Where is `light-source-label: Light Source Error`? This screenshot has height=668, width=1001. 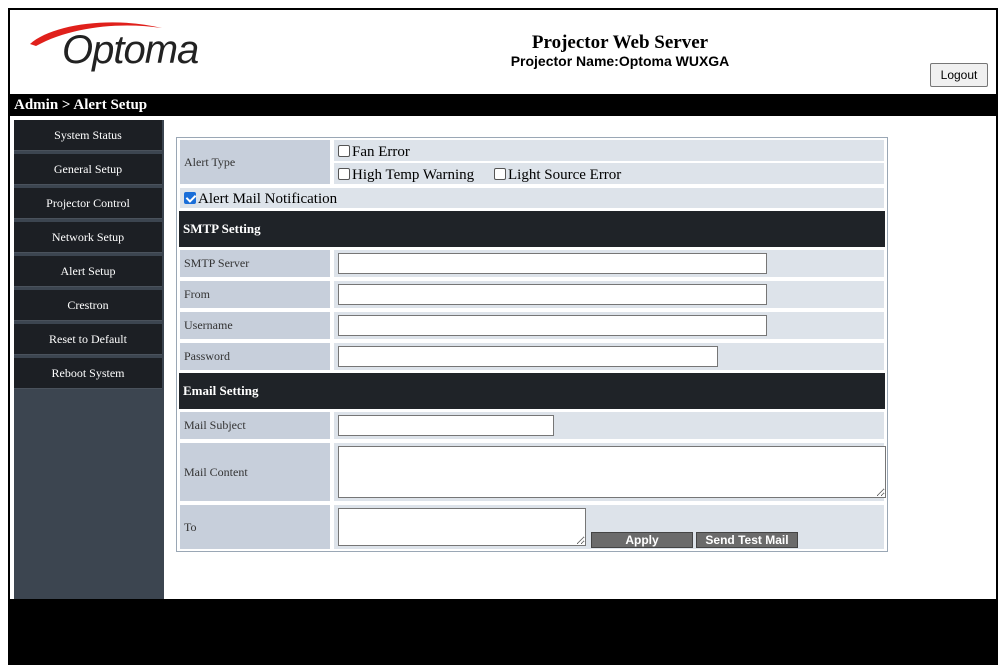 light-source-label: Light Source Error is located at coordinates (565, 175).